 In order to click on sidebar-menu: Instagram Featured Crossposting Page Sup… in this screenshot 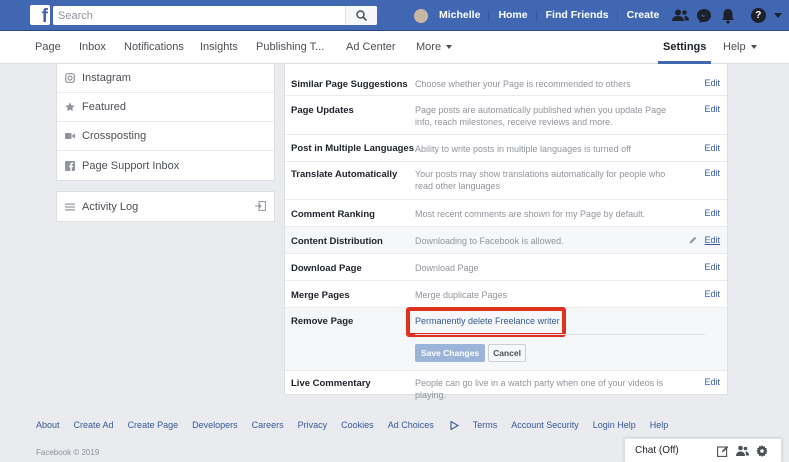, I will do `click(165, 122)`.